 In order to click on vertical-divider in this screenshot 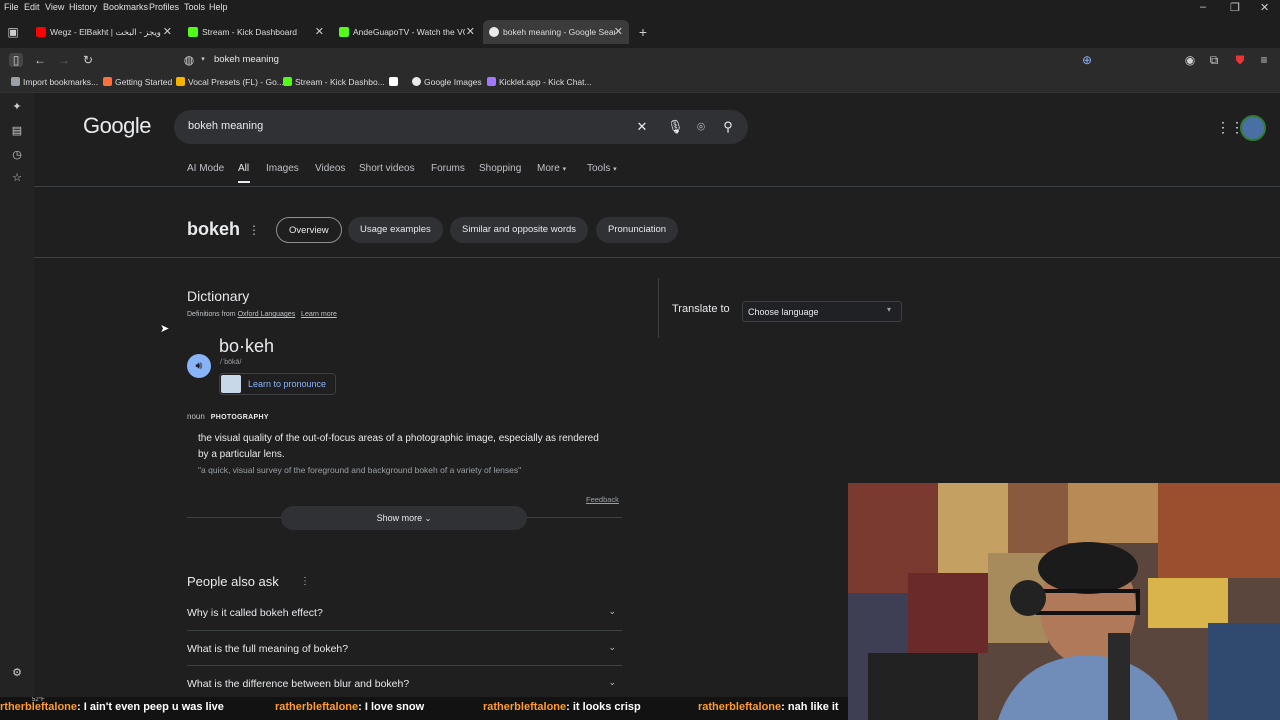, I will do `click(658, 308)`.